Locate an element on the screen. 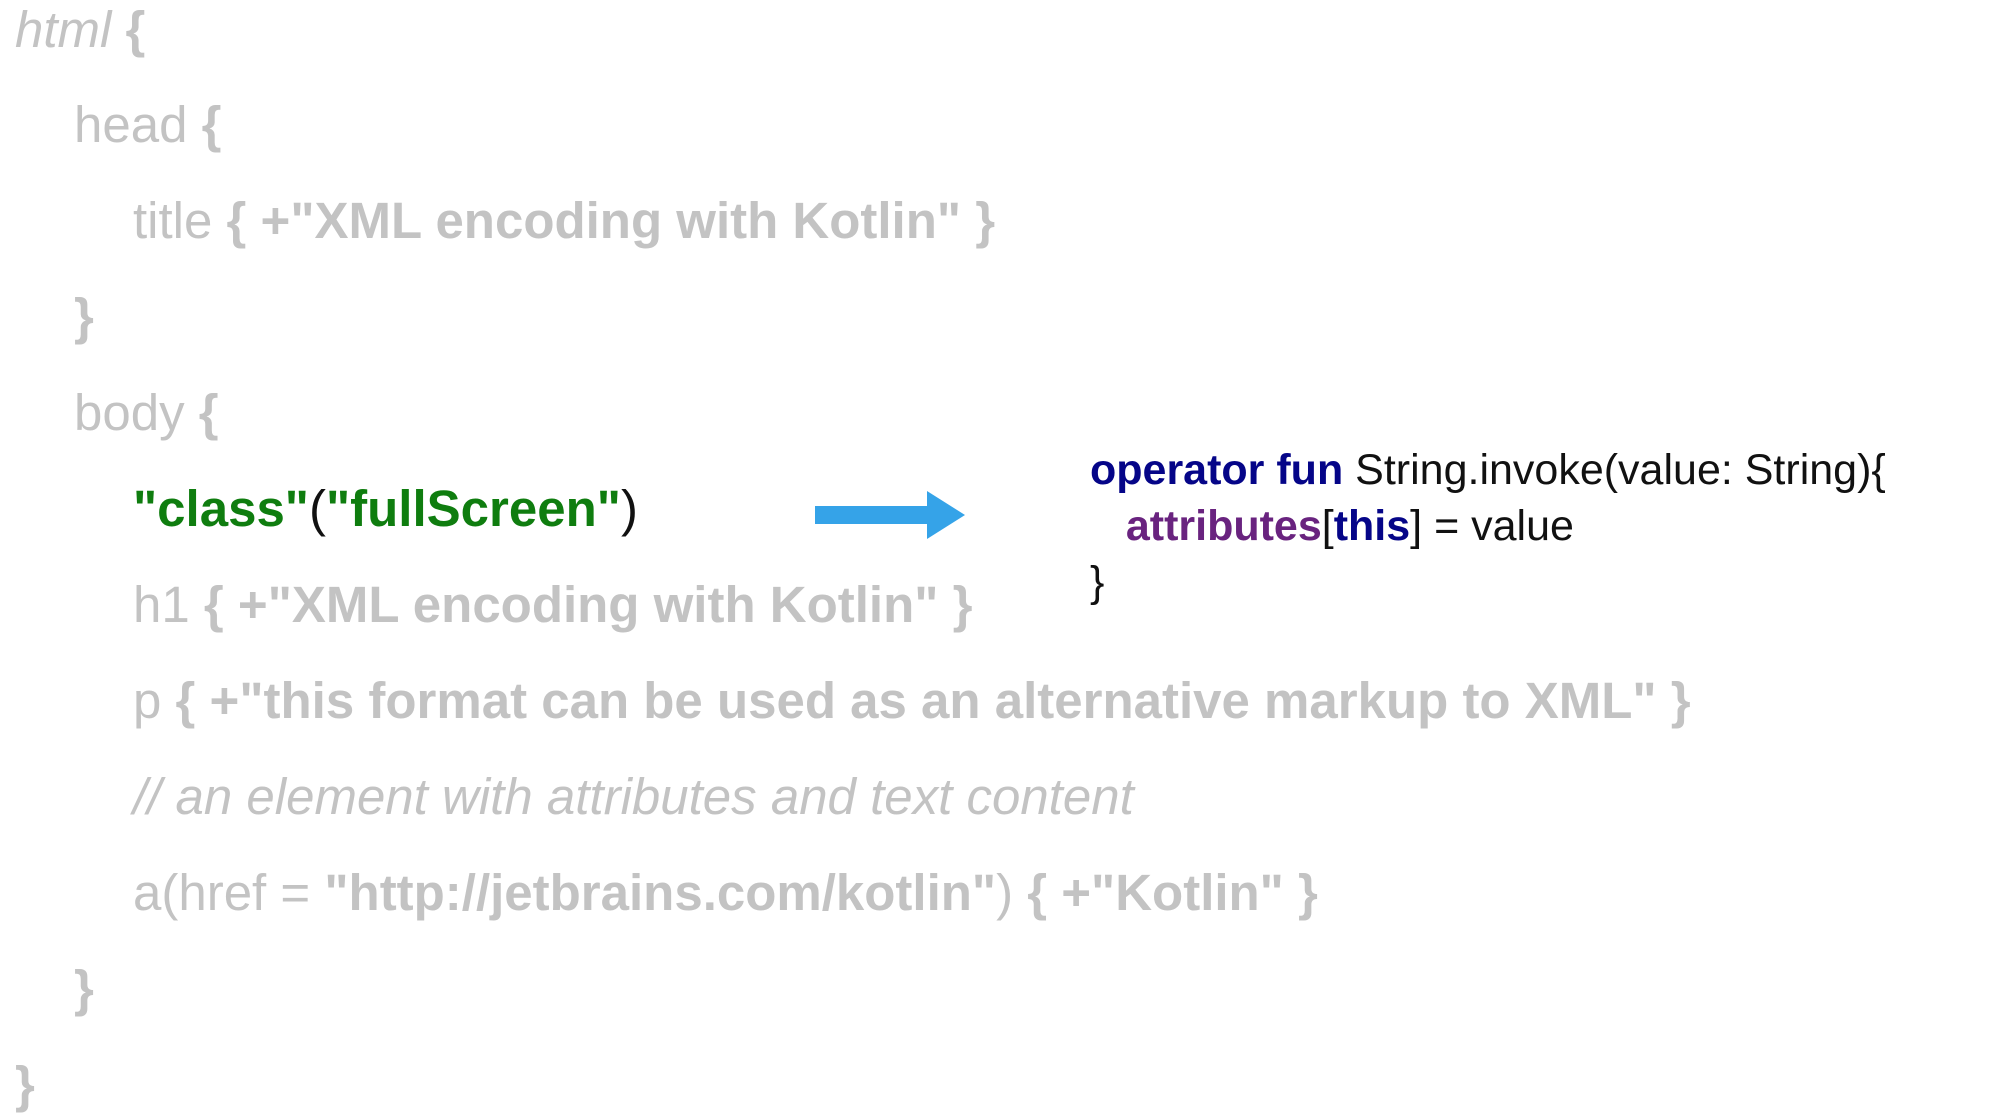 The height and width of the screenshot is (1115, 2010). assignment: = value is located at coordinates (1498, 526).